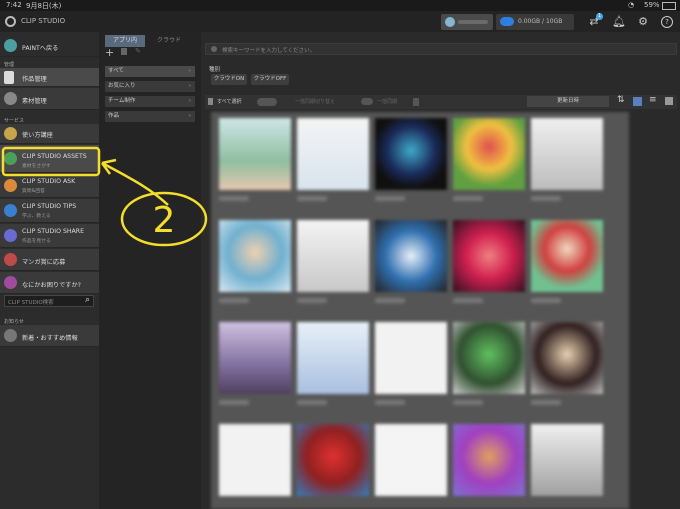  I want to click on ask-icon, so click(10, 185).